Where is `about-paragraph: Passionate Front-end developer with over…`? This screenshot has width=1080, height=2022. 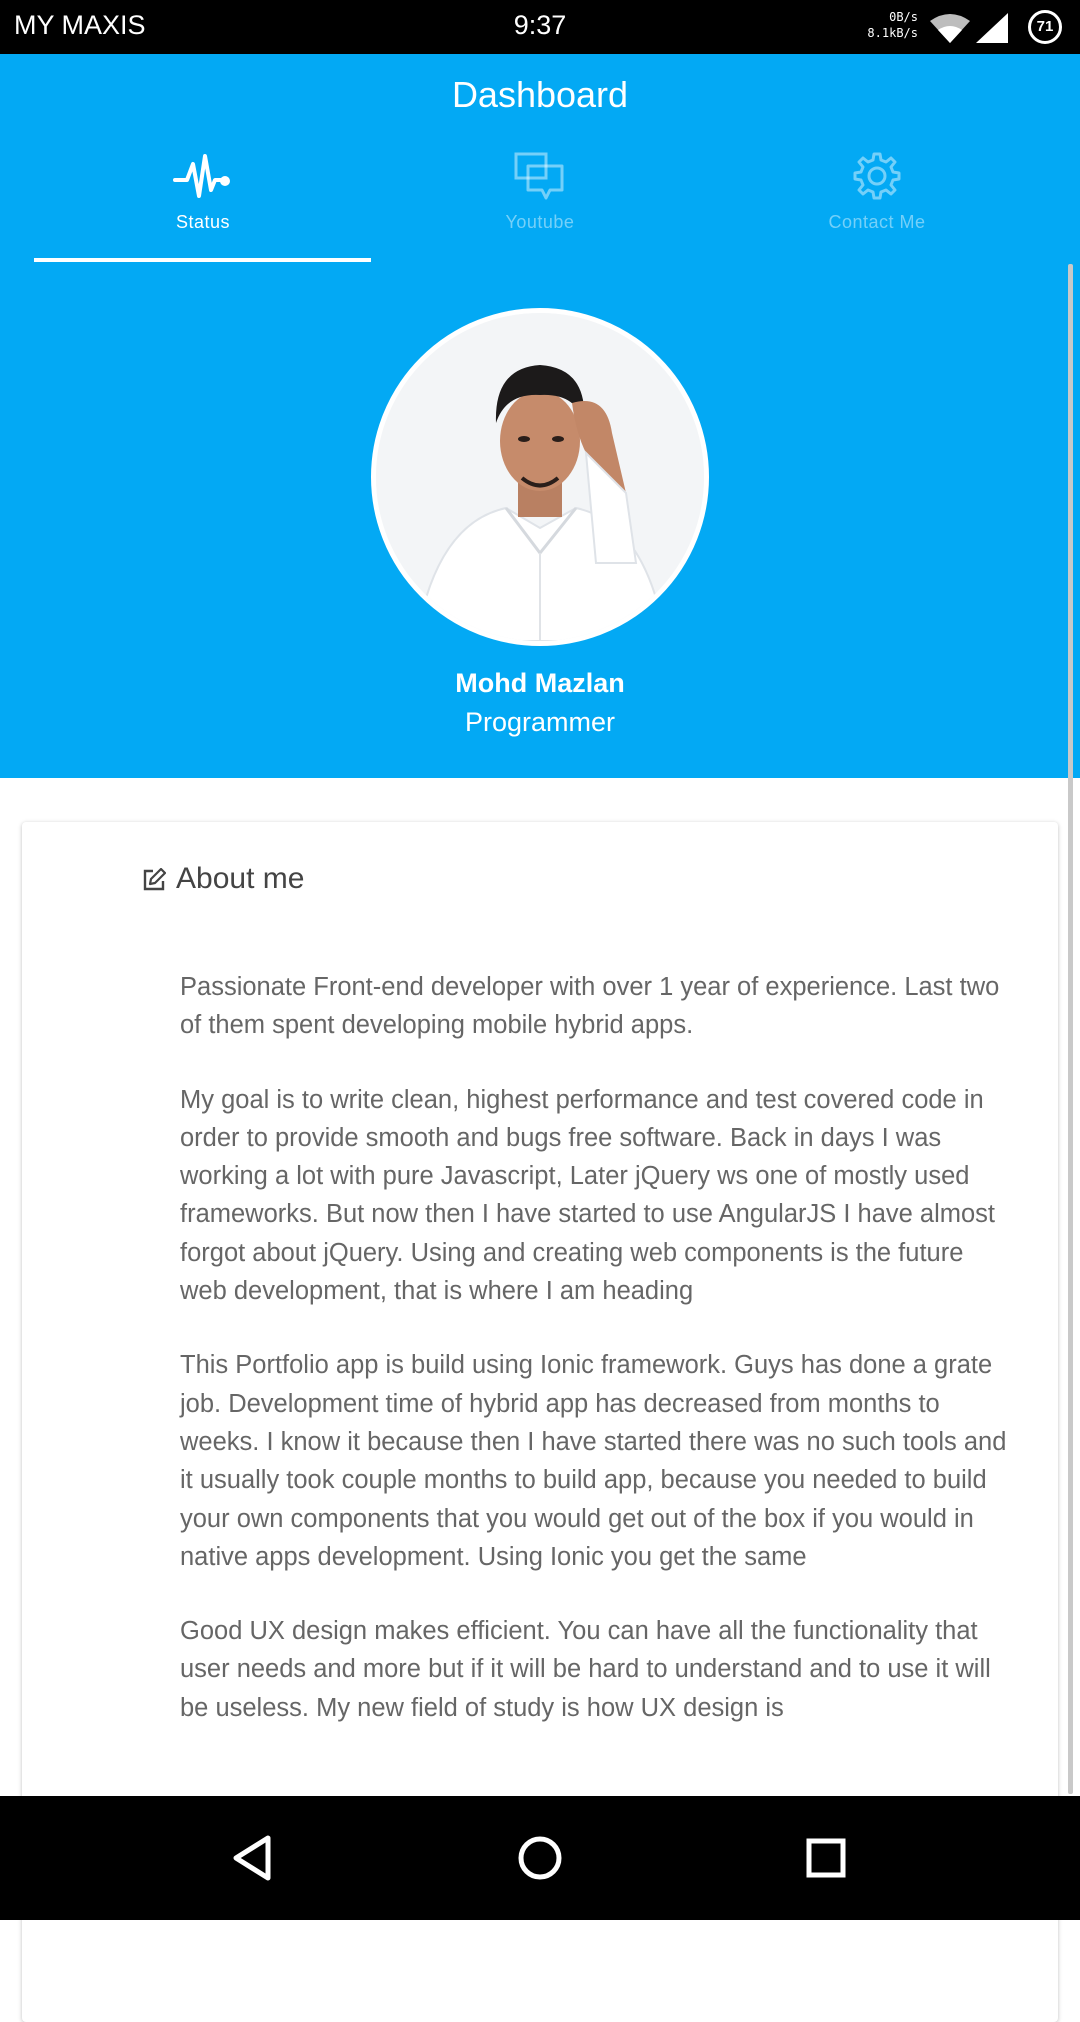
about-paragraph: Passionate Front-end developer with over… is located at coordinates (590, 1006).